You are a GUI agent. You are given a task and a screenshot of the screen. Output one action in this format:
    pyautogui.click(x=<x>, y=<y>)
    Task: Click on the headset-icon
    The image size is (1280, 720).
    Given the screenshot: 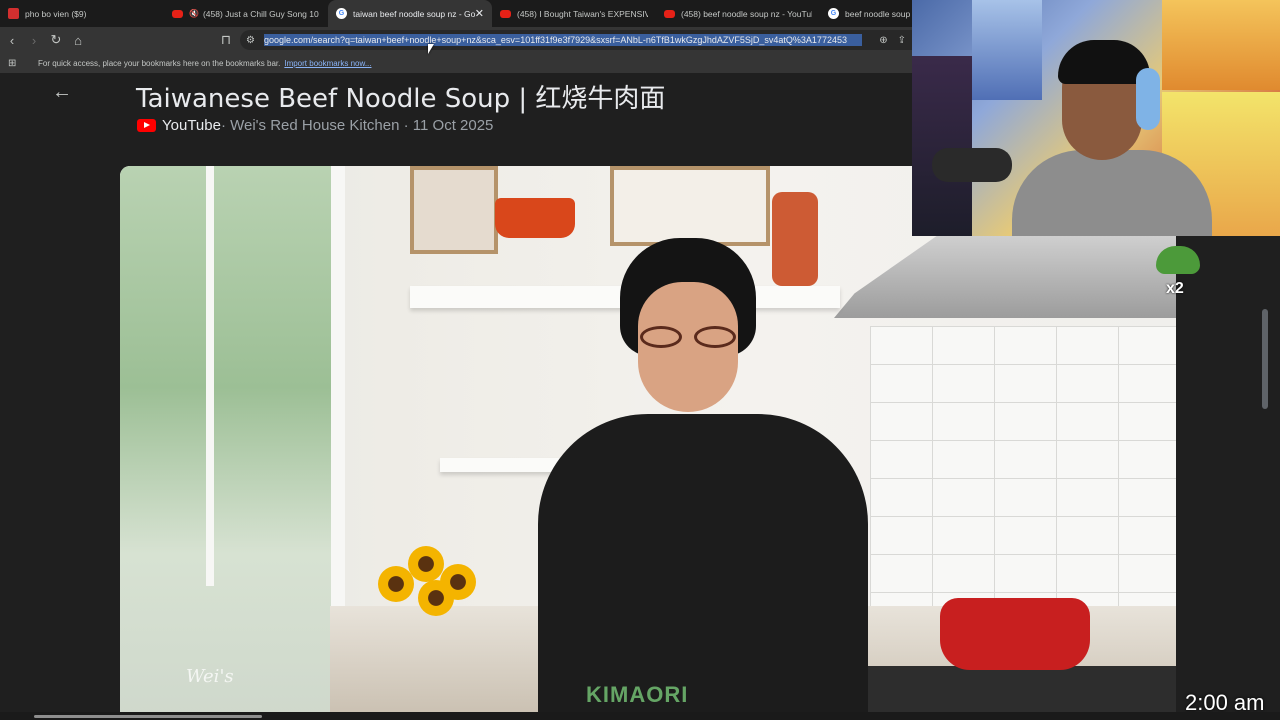 What is the action you would take?
    pyautogui.click(x=1148, y=99)
    